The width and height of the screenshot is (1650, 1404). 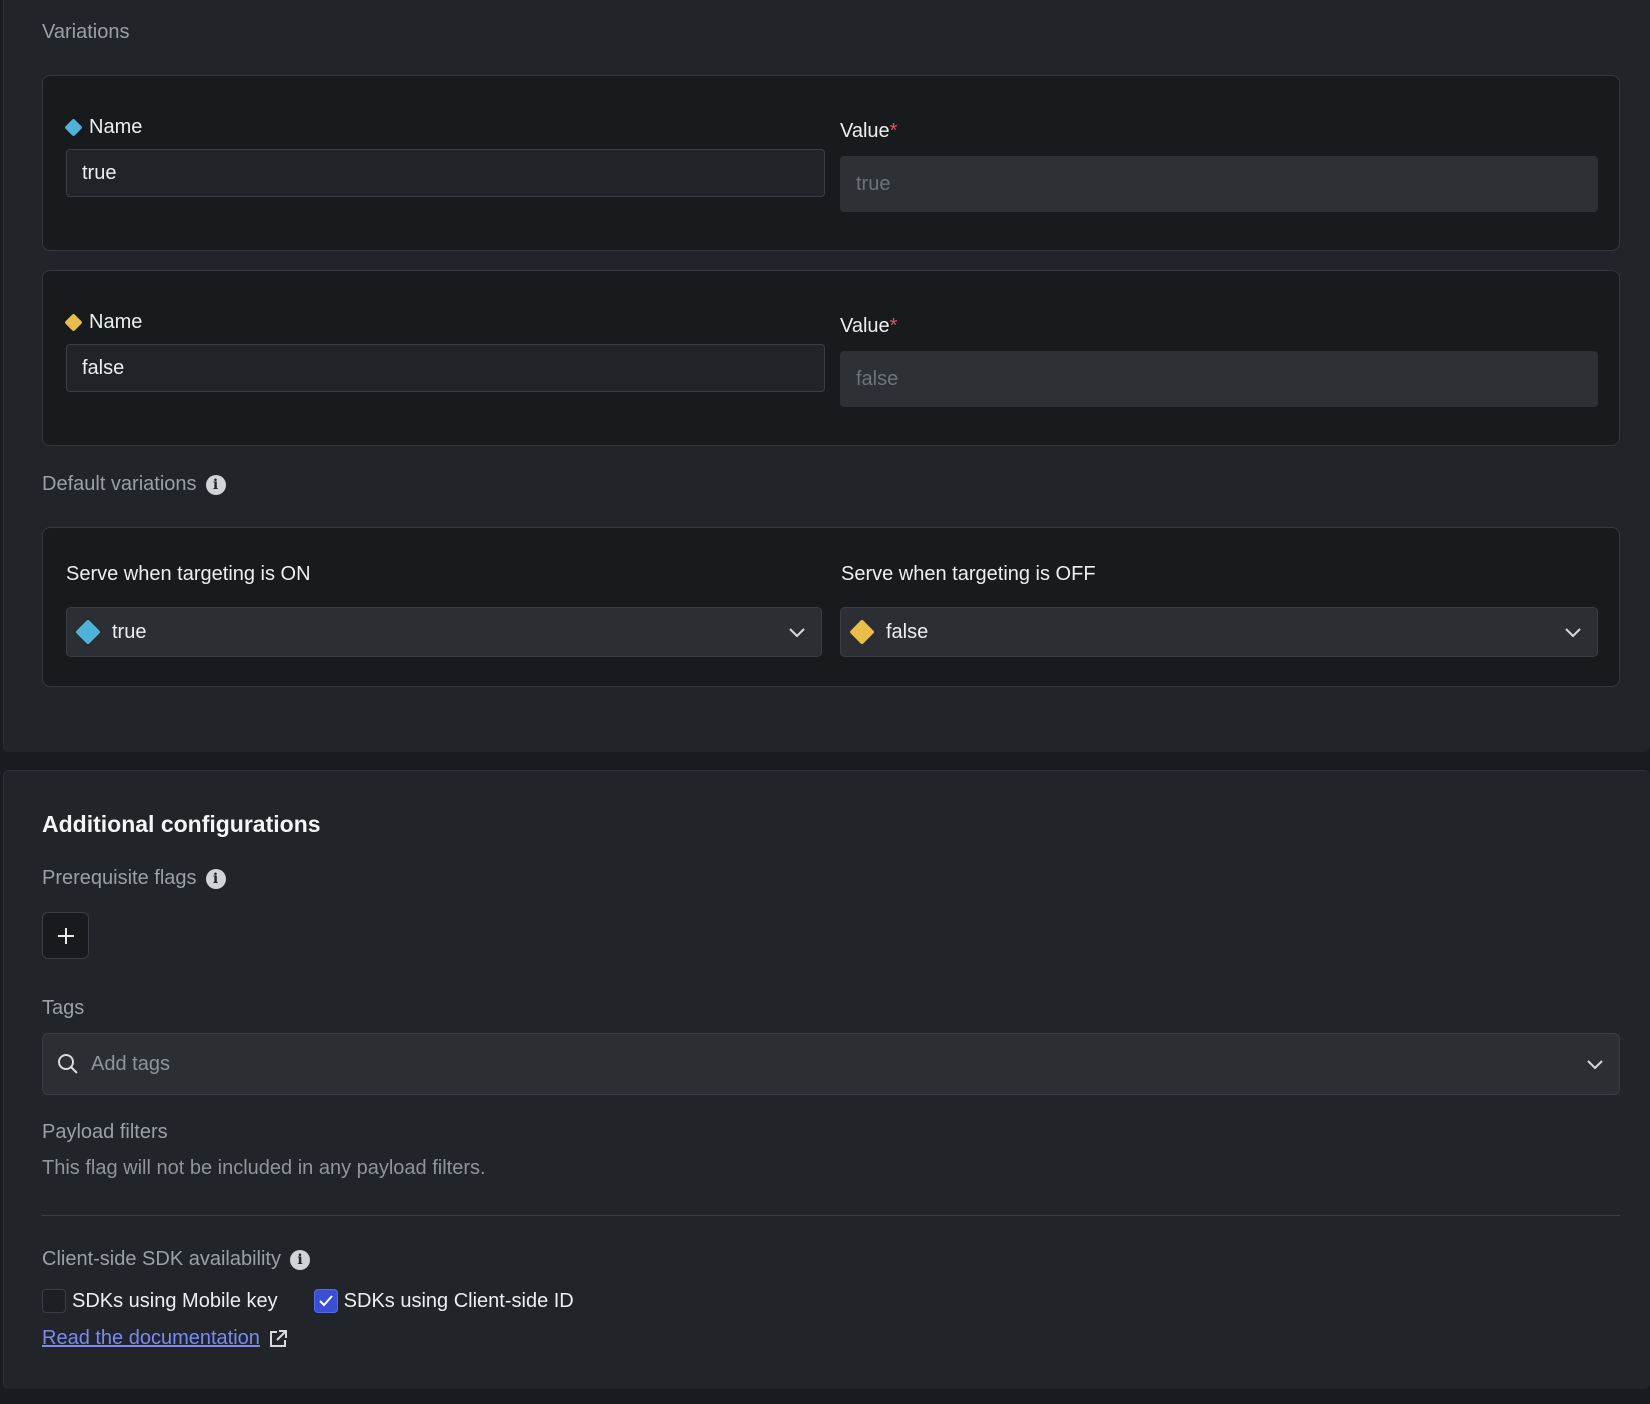 I want to click on plus-icon, so click(x=65, y=935).